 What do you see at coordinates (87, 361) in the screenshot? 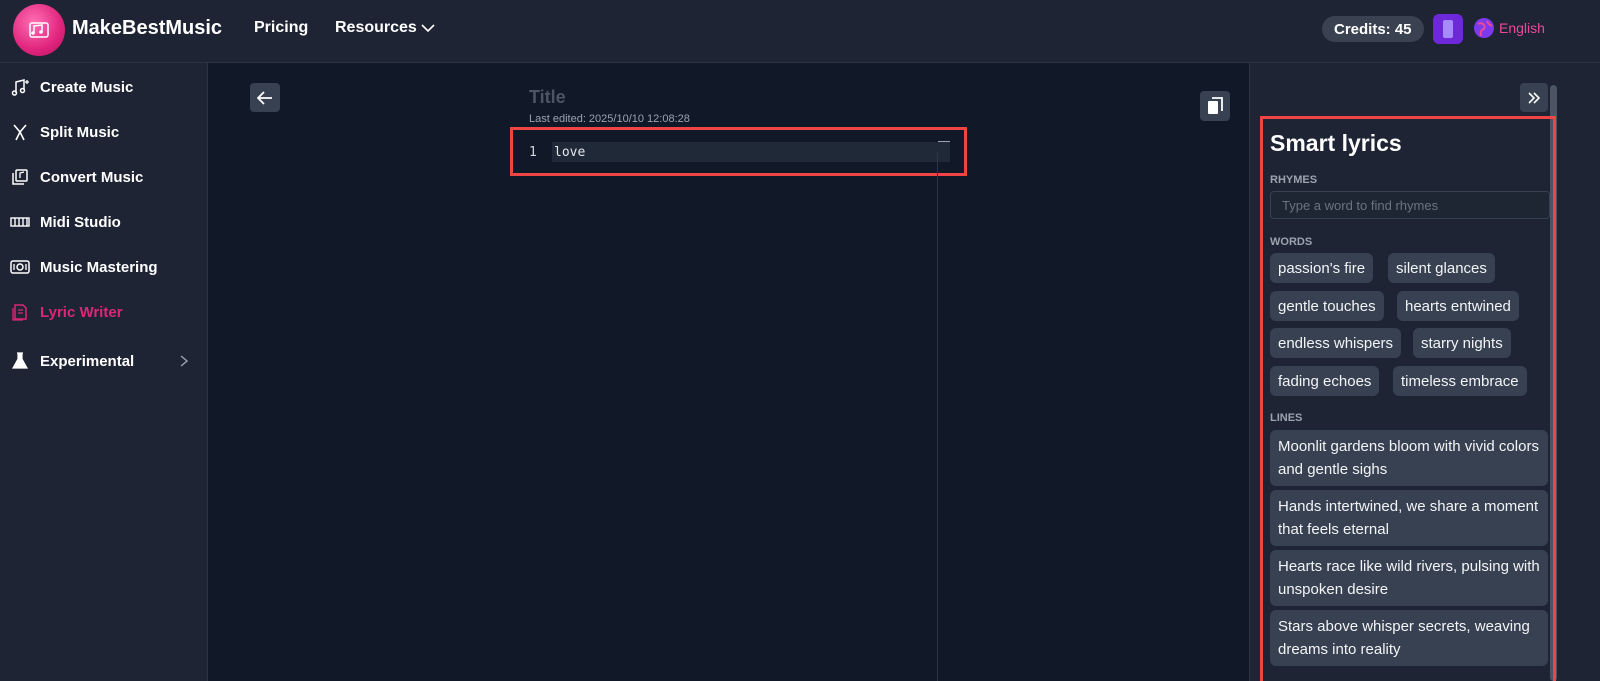
I see `sidebar-item-label: Experimental` at bounding box center [87, 361].